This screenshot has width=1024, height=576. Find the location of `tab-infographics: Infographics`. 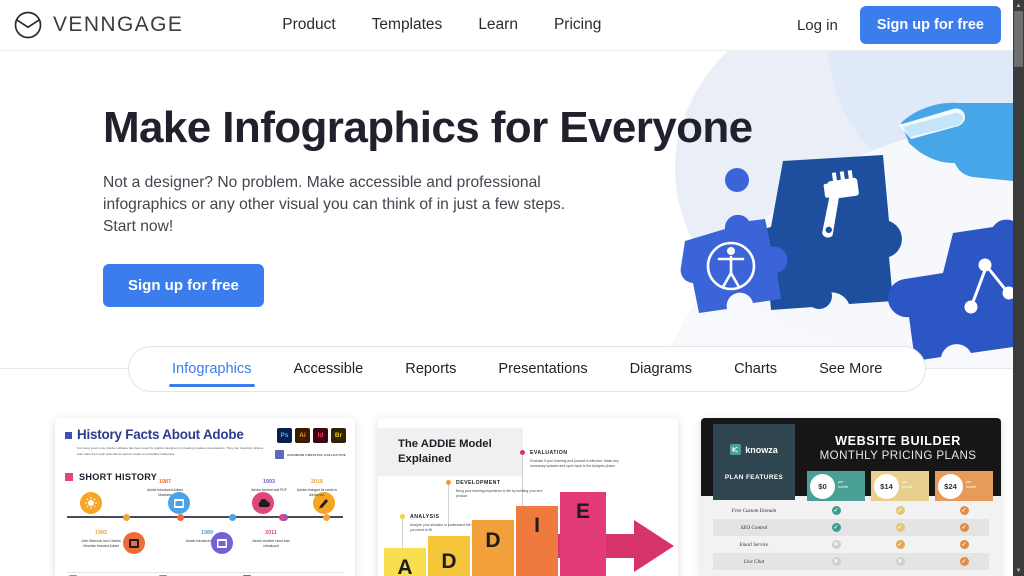

tab-infographics: Infographics is located at coordinates (212, 369).